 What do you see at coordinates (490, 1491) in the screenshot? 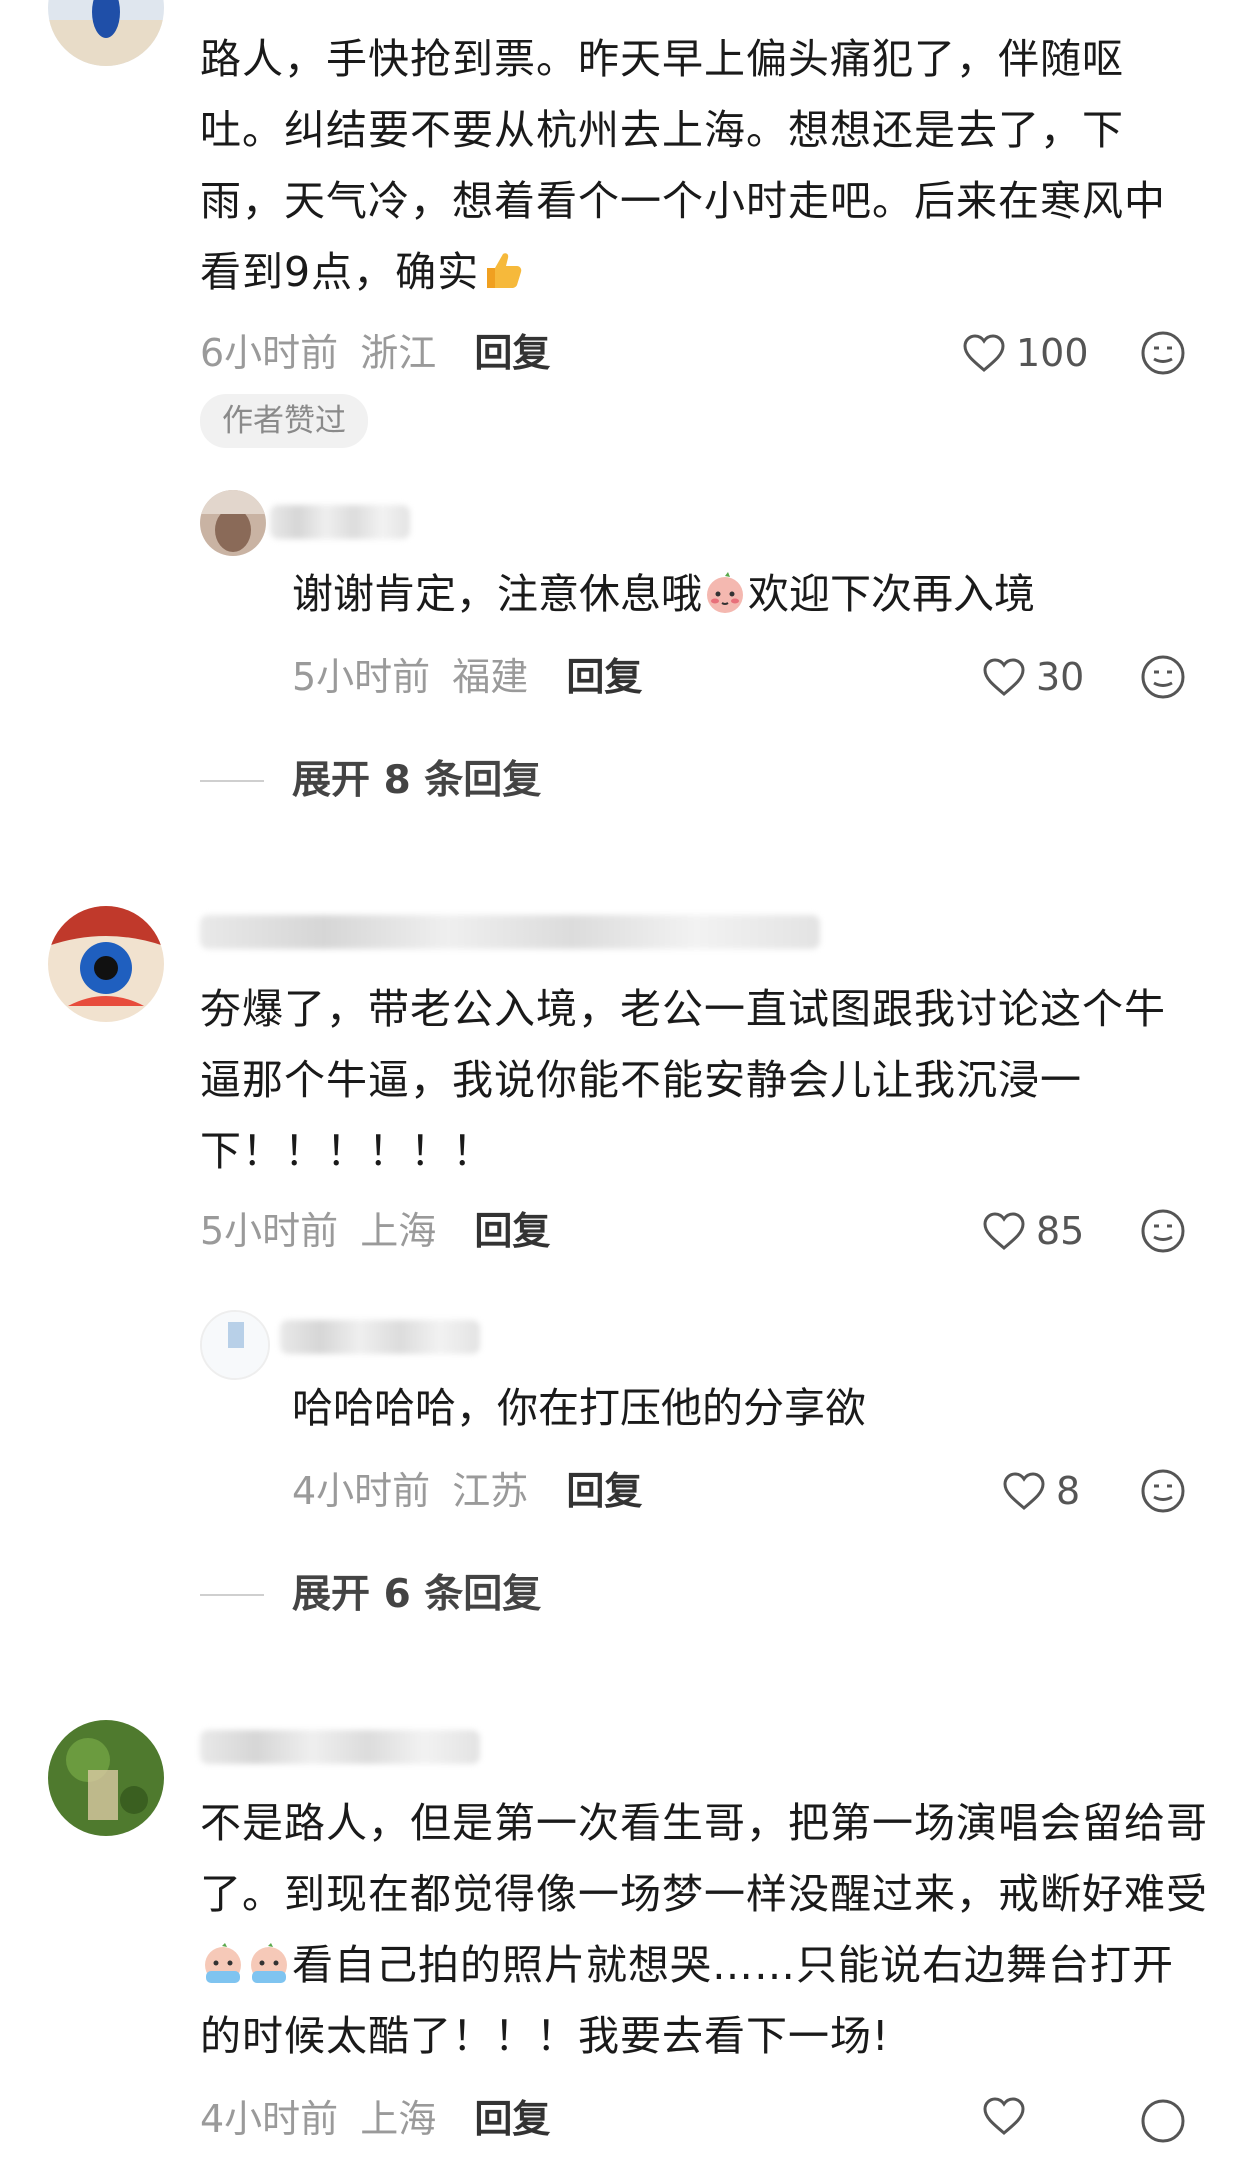
I see `reply-location: 江苏` at bounding box center [490, 1491].